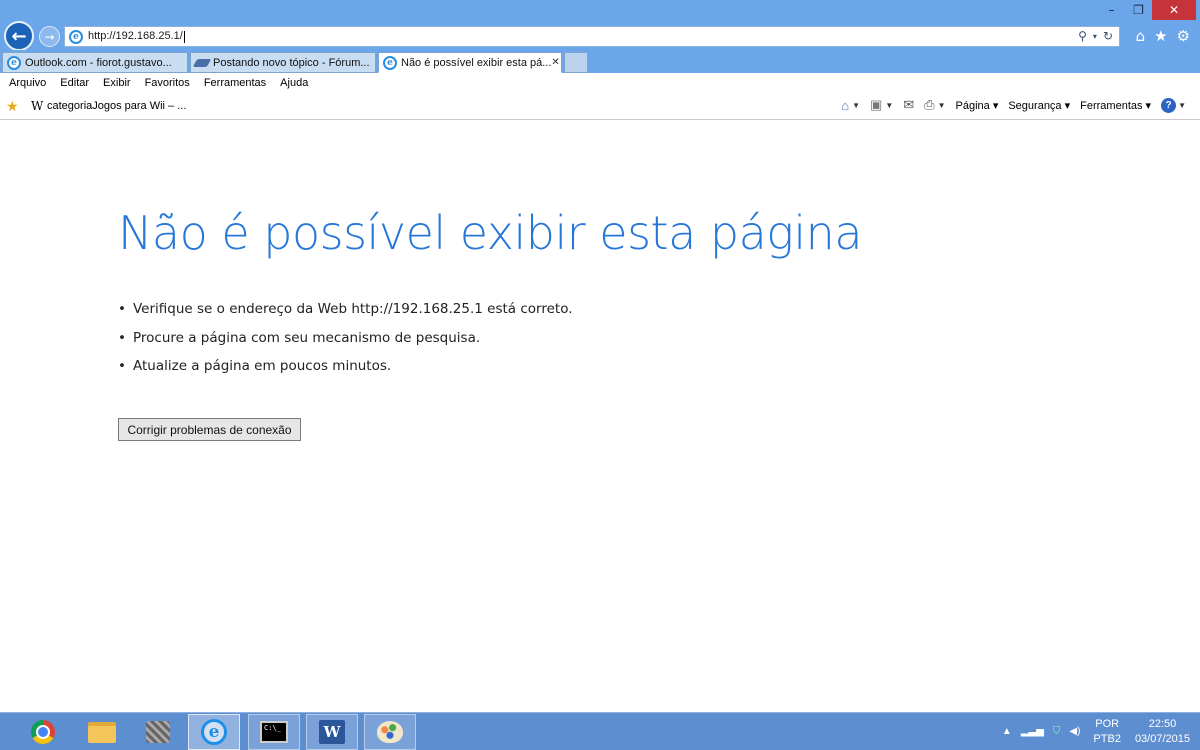 This screenshot has height=750, width=1200. What do you see at coordinates (1107, 723) in the screenshot?
I see `language-code: POR` at bounding box center [1107, 723].